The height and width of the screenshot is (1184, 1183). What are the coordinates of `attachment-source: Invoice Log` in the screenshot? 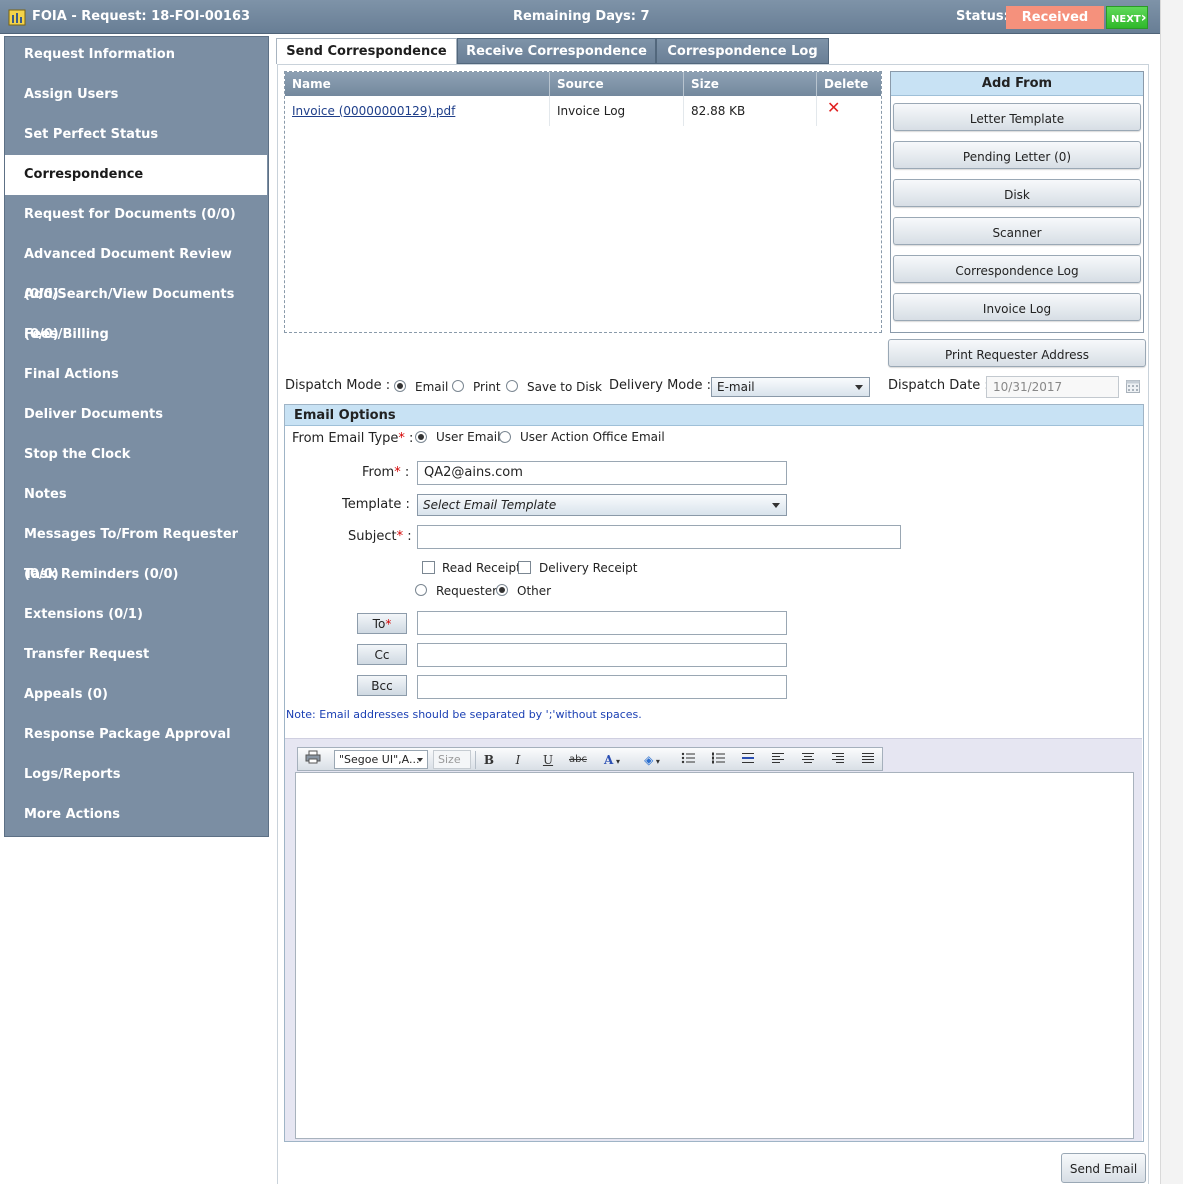 It's located at (617, 111).